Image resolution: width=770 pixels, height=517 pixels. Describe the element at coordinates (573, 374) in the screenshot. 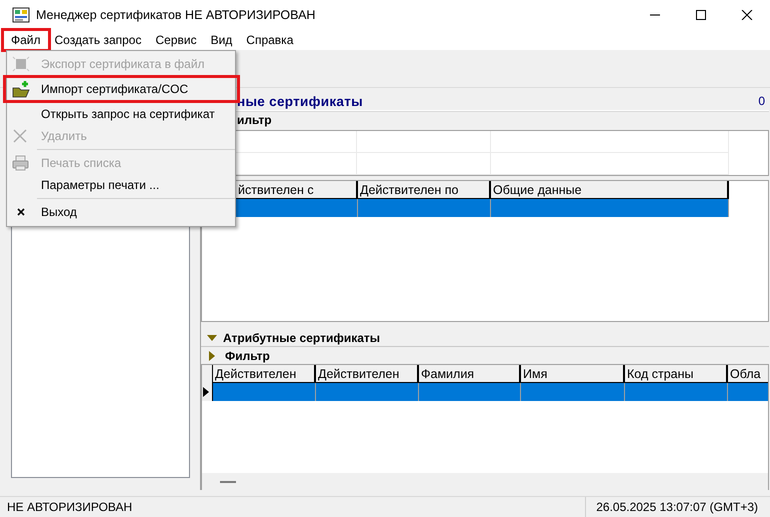

I see `column-header: Имя` at that location.